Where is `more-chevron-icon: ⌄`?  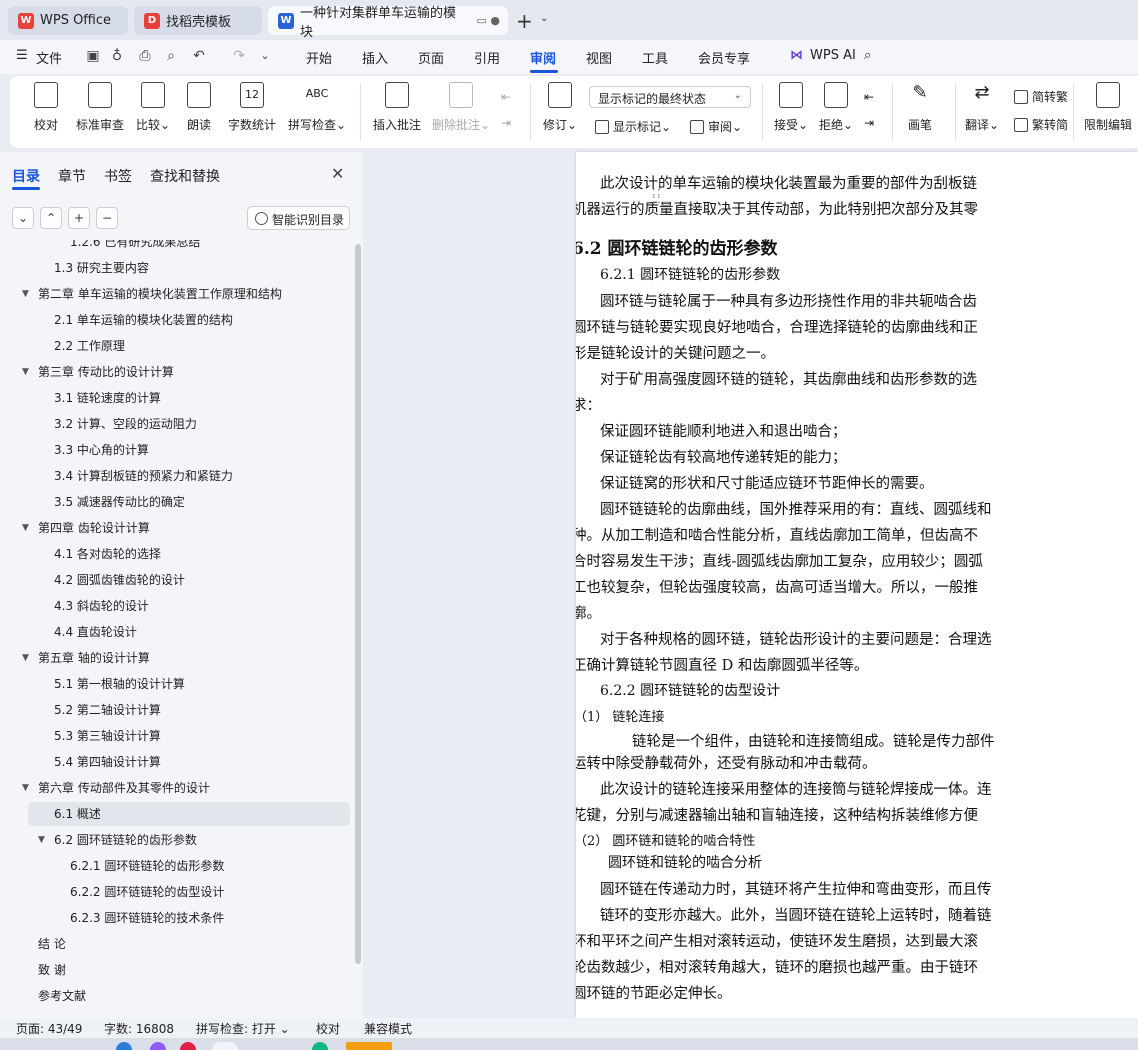
more-chevron-icon: ⌄ is located at coordinates (265, 56).